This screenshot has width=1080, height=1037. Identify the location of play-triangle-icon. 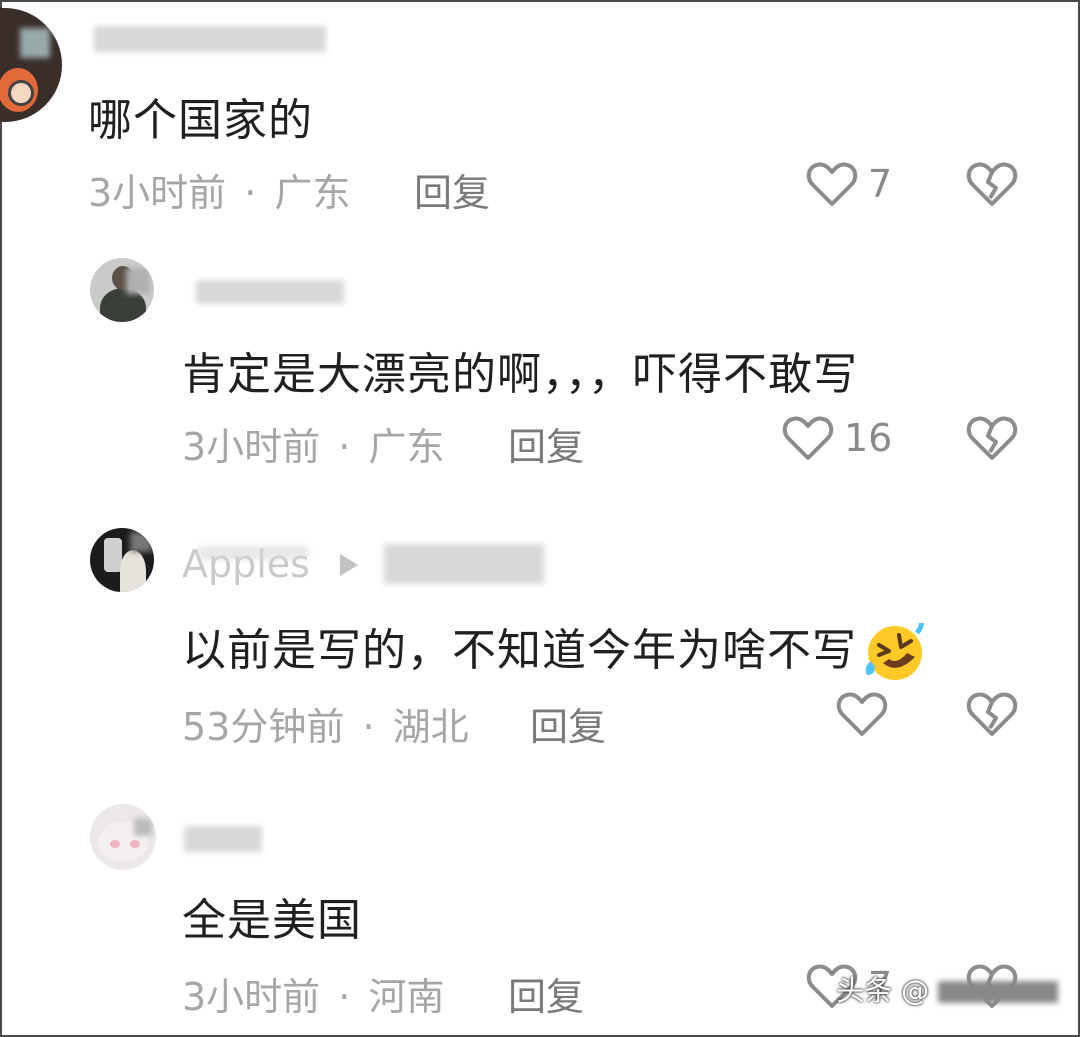
(349, 565).